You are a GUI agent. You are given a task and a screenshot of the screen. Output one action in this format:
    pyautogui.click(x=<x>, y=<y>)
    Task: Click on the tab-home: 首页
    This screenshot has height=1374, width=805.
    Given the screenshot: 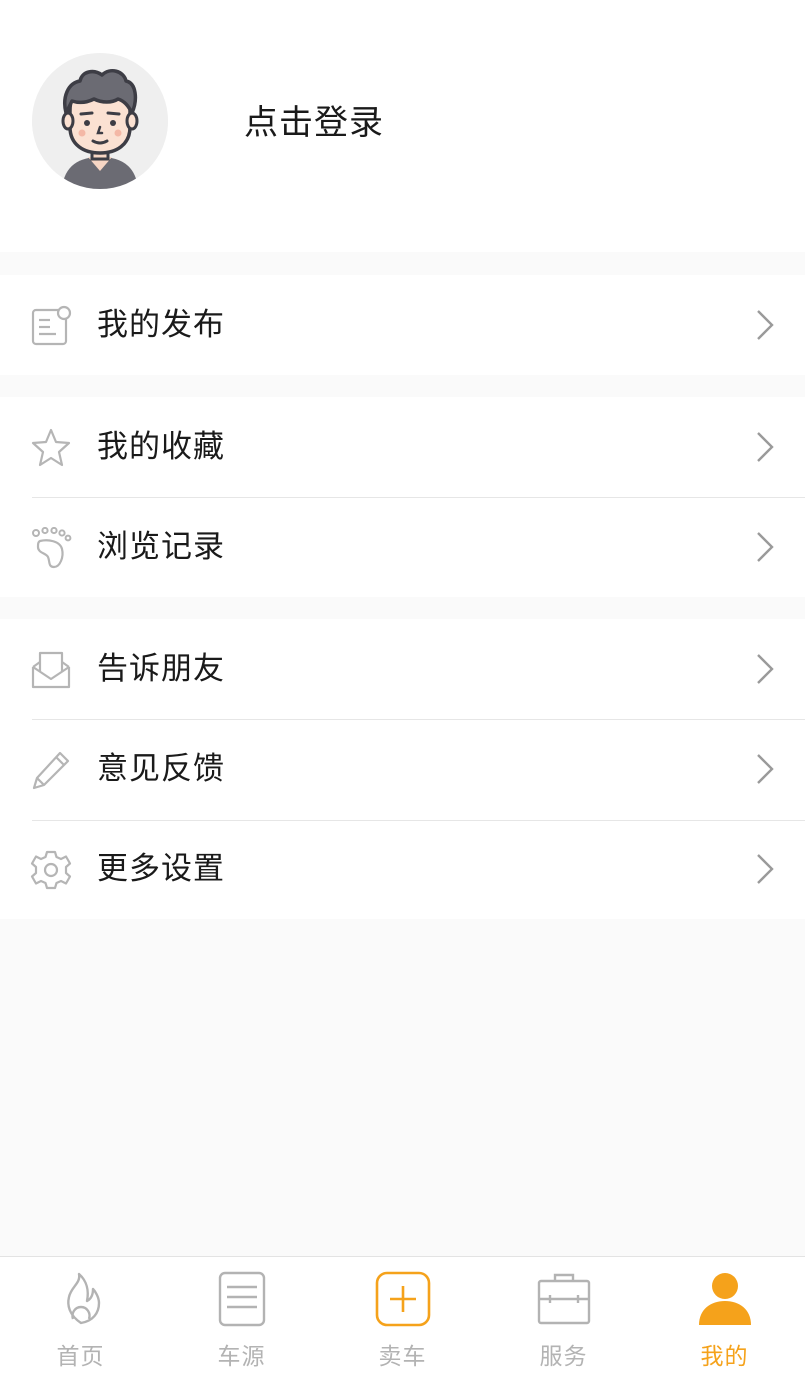 What is the action you would take?
    pyautogui.click(x=80, y=1315)
    